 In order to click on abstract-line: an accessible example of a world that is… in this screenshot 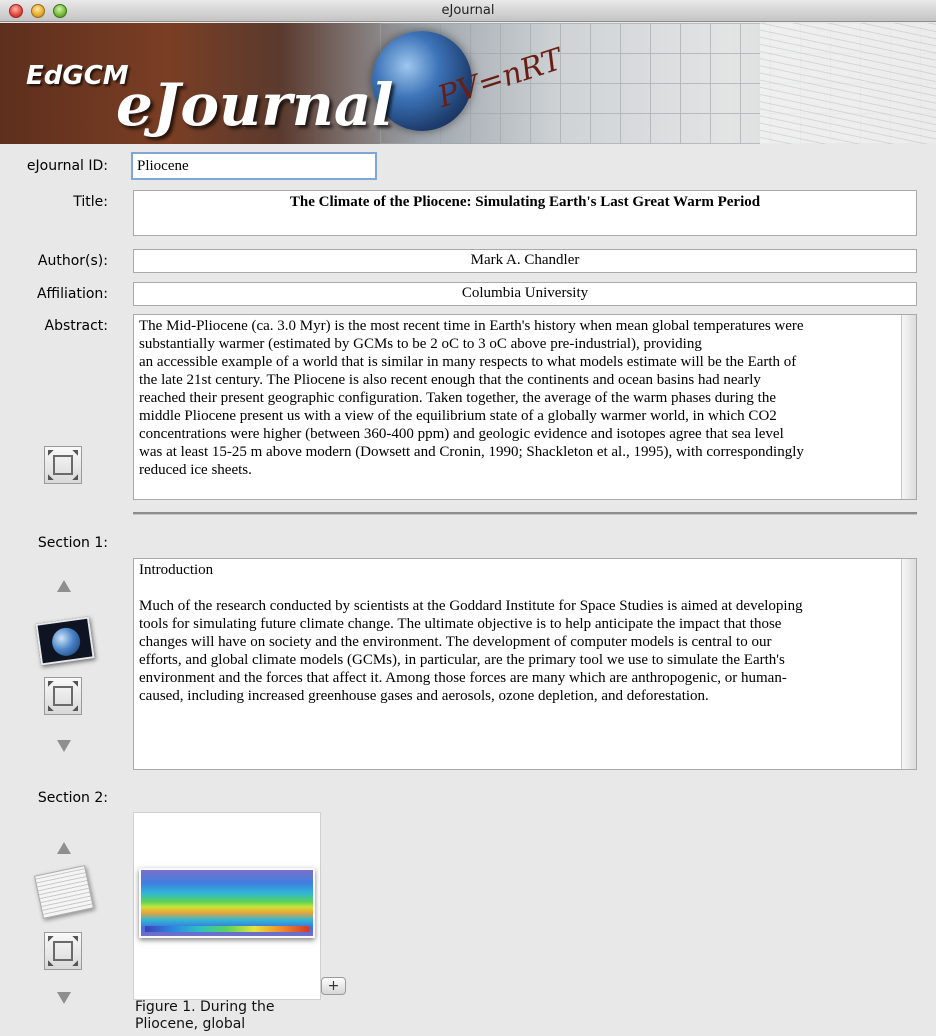, I will do `click(468, 362)`.